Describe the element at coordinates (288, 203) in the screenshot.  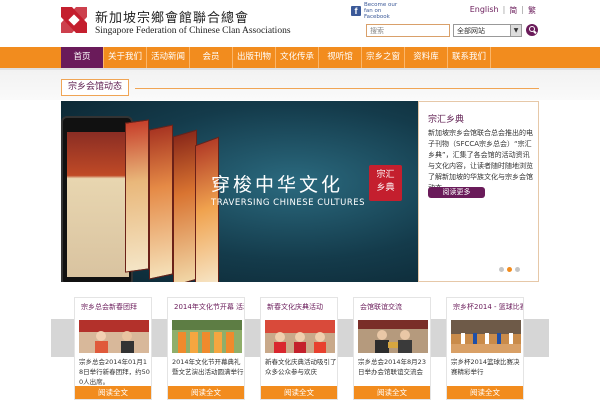
I see `banner-title-en: TRAVERSING CHINESE CULTURES` at that location.